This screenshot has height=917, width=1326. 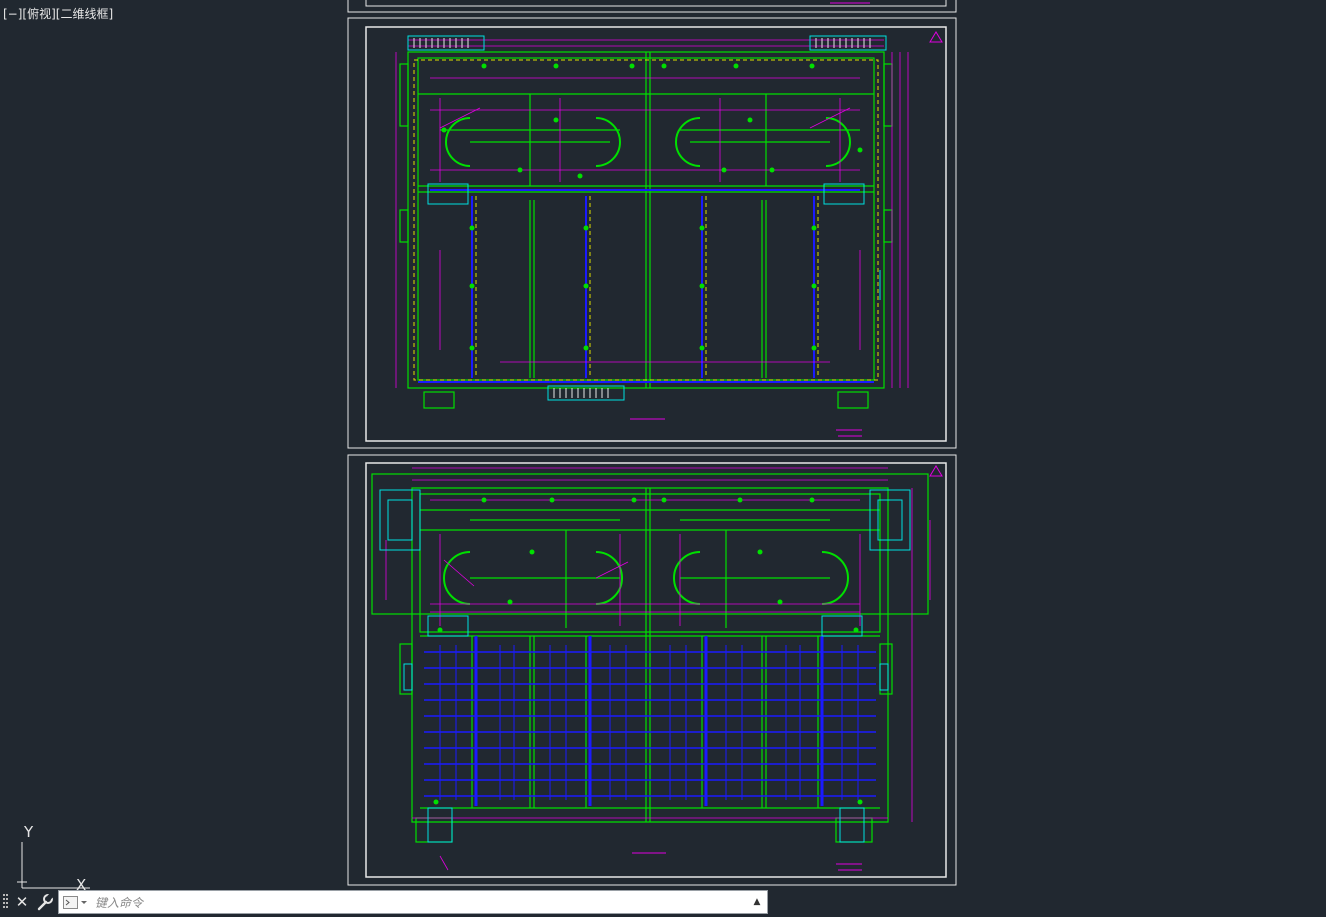 What do you see at coordinates (6, 902) in the screenshot?
I see `grip-icon` at bounding box center [6, 902].